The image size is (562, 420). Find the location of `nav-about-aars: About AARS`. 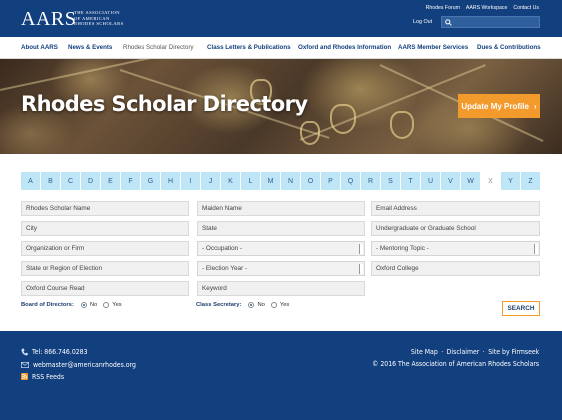

nav-about-aars: About AARS is located at coordinates (39, 47).